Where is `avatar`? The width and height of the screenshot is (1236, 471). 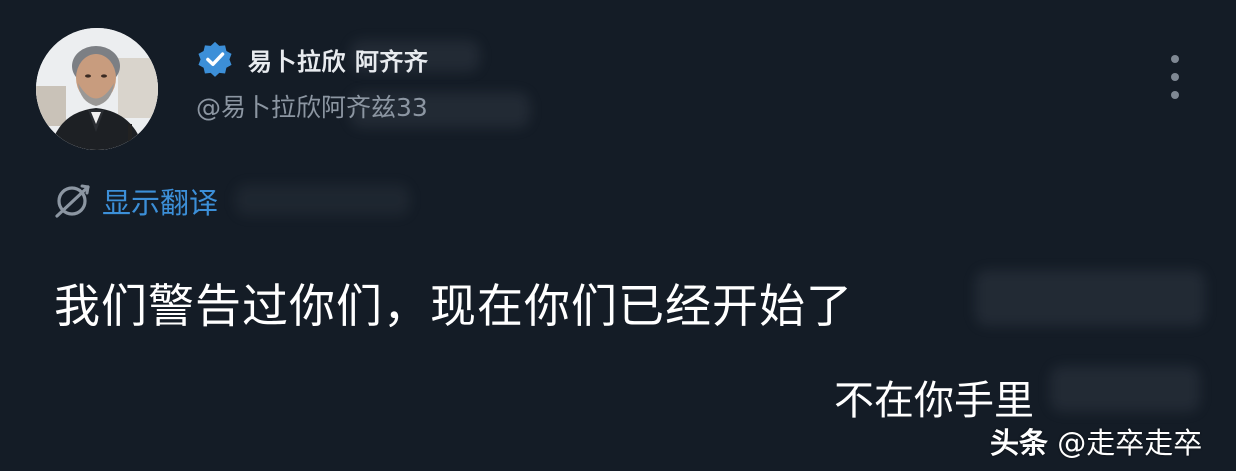 avatar is located at coordinates (97, 89).